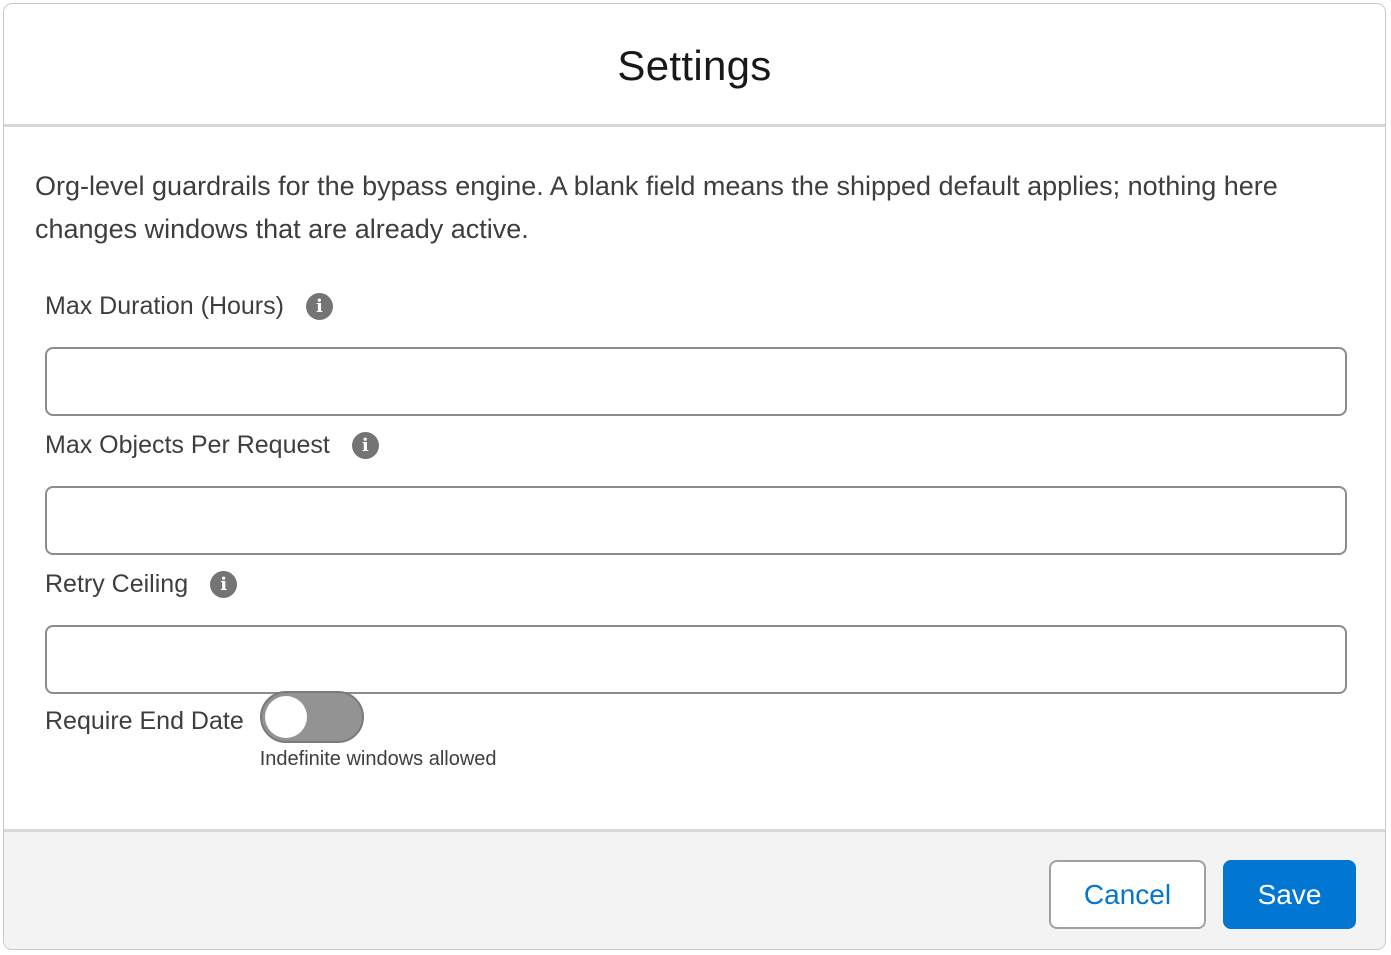 This screenshot has width=1391, height=955. Describe the element at coordinates (378, 759) in the screenshot. I see `toggle-caption: Indefinite windows allowed` at that location.